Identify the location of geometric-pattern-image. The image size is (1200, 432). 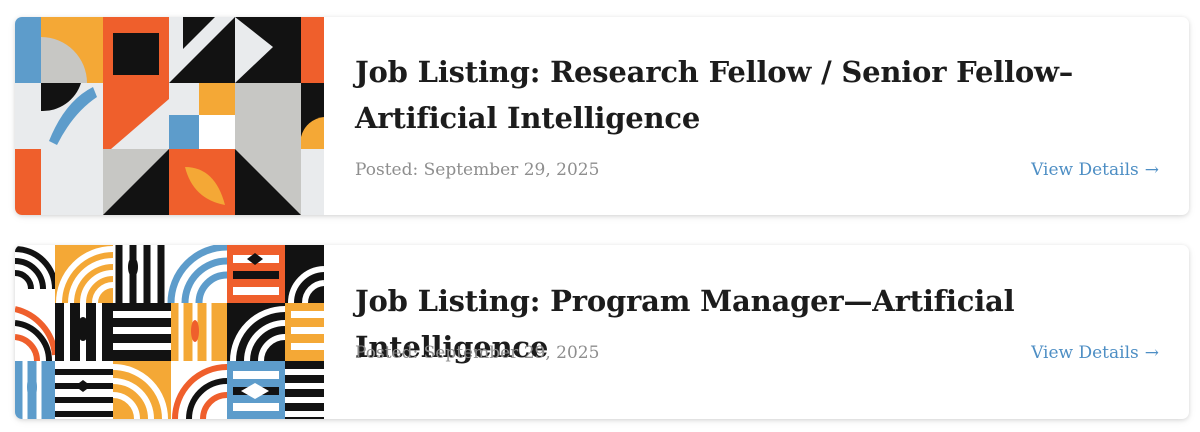
(169, 116).